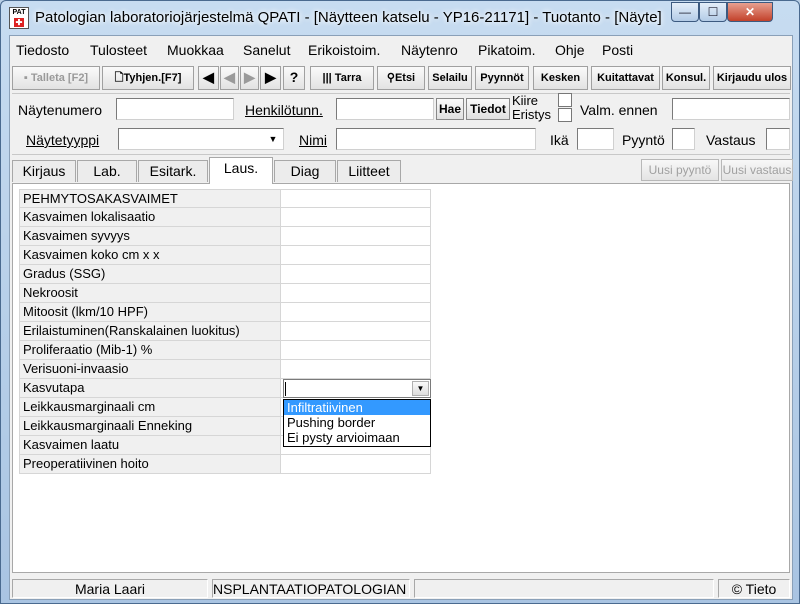  Describe the element at coordinates (150, 217) in the screenshot. I see `grid-row-label: Kasvaimen lokalisaatio` at that location.